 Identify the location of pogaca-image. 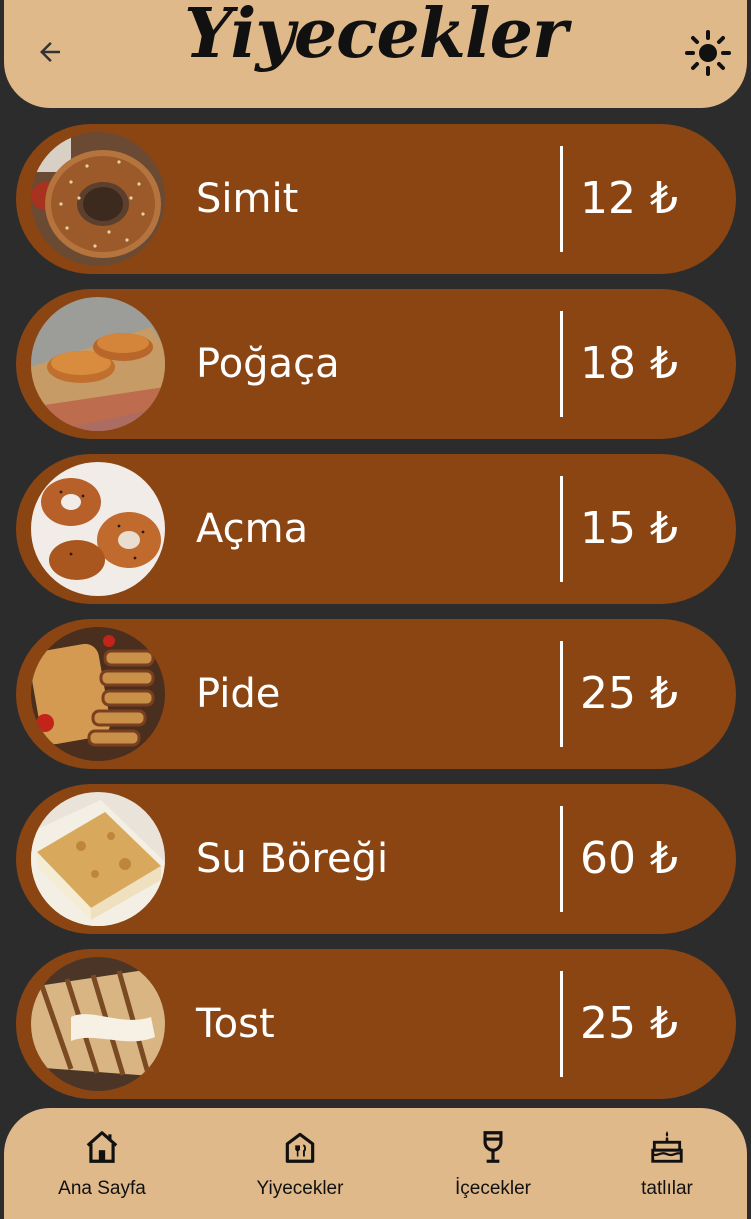
(98, 364).